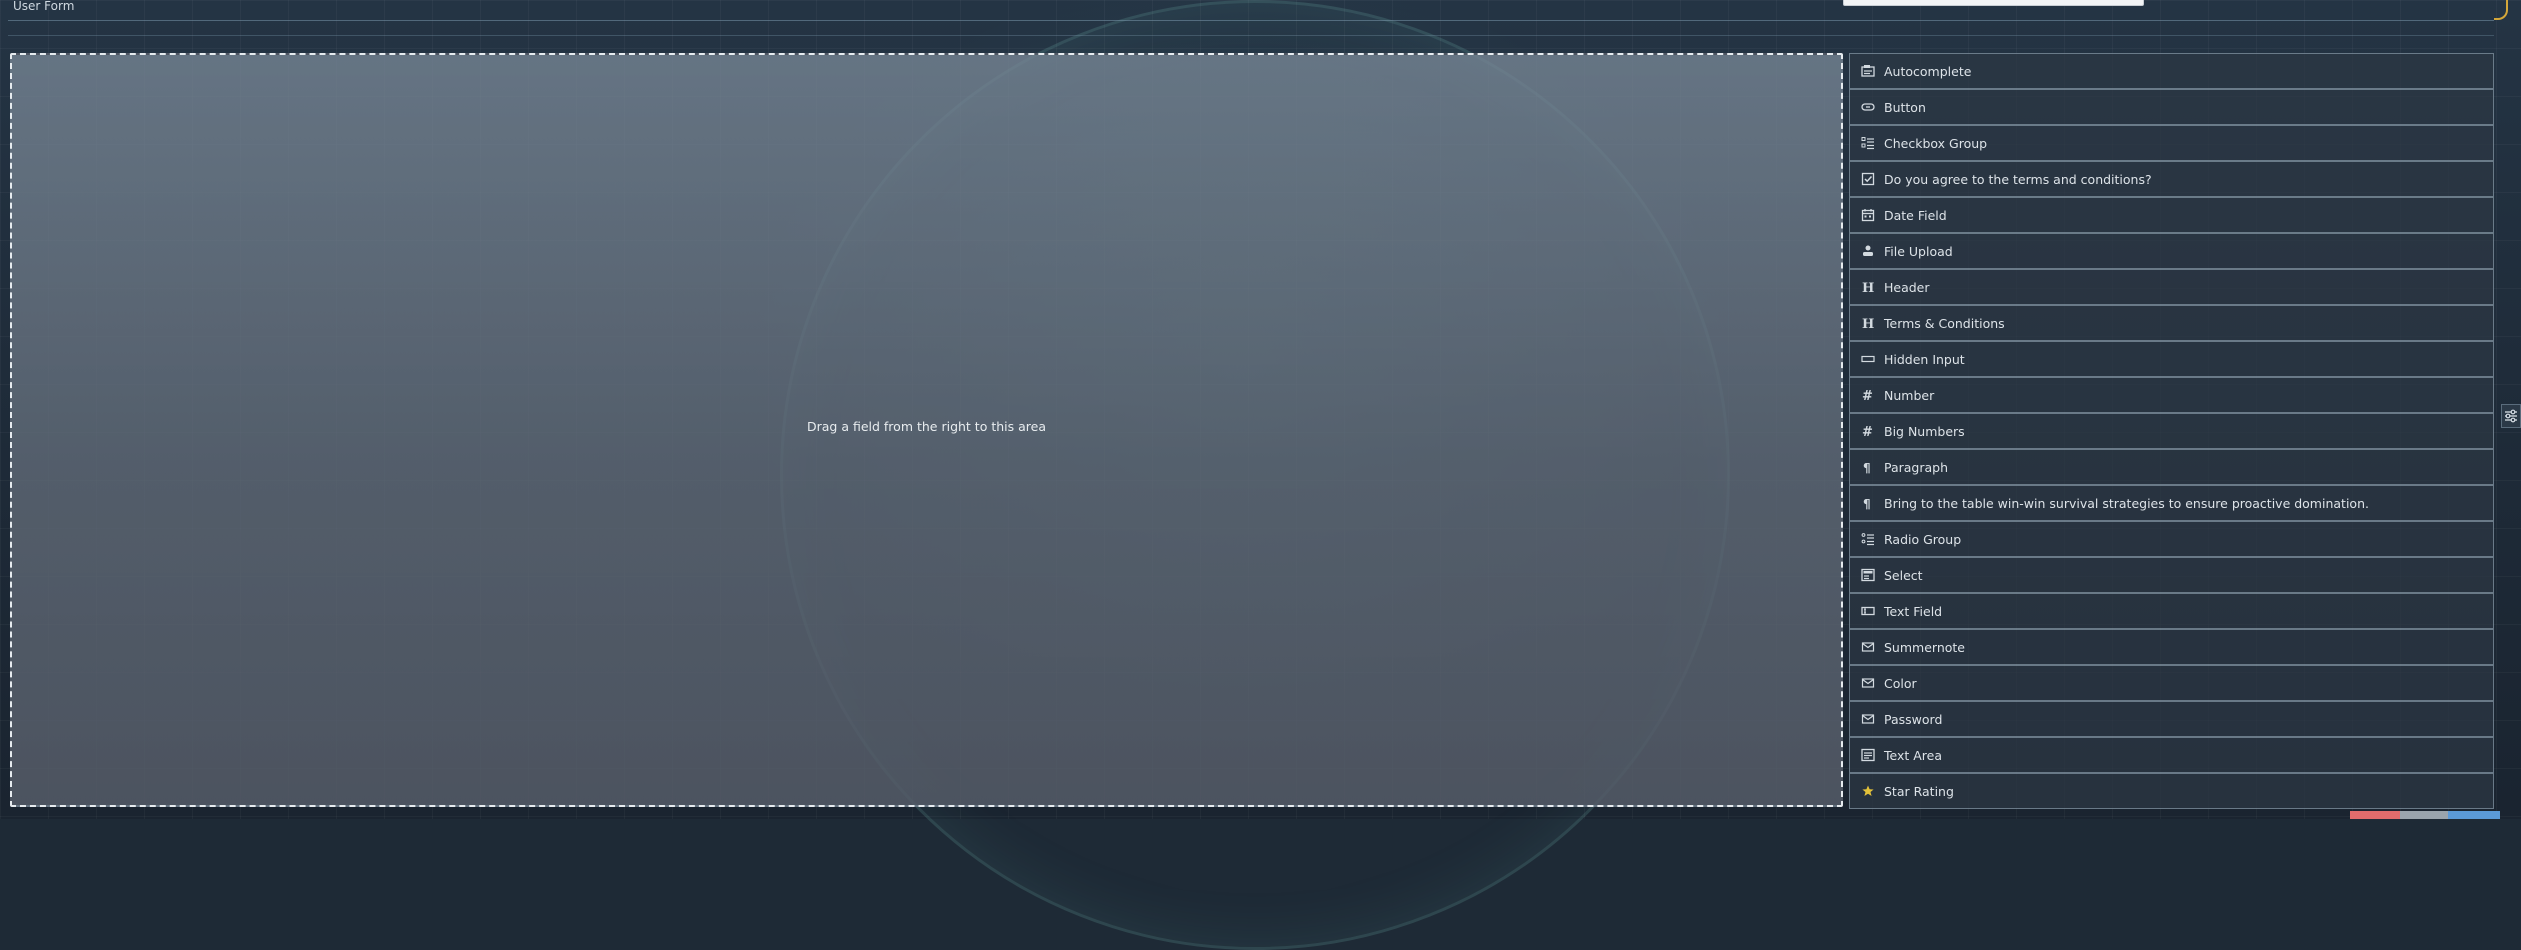  What do you see at coordinates (2171, 683) in the screenshot?
I see `palette-item: Color` at bounding box center [2171, 683].